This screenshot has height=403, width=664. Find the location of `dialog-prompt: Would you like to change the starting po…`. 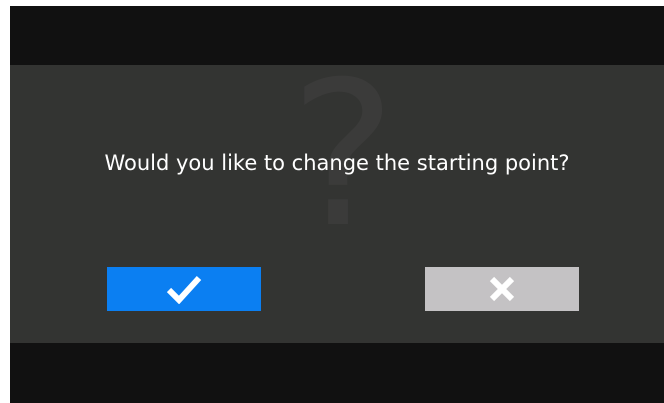

dialog-prompt: Would you like to change the starting po… is located at coordinates (337, 163).